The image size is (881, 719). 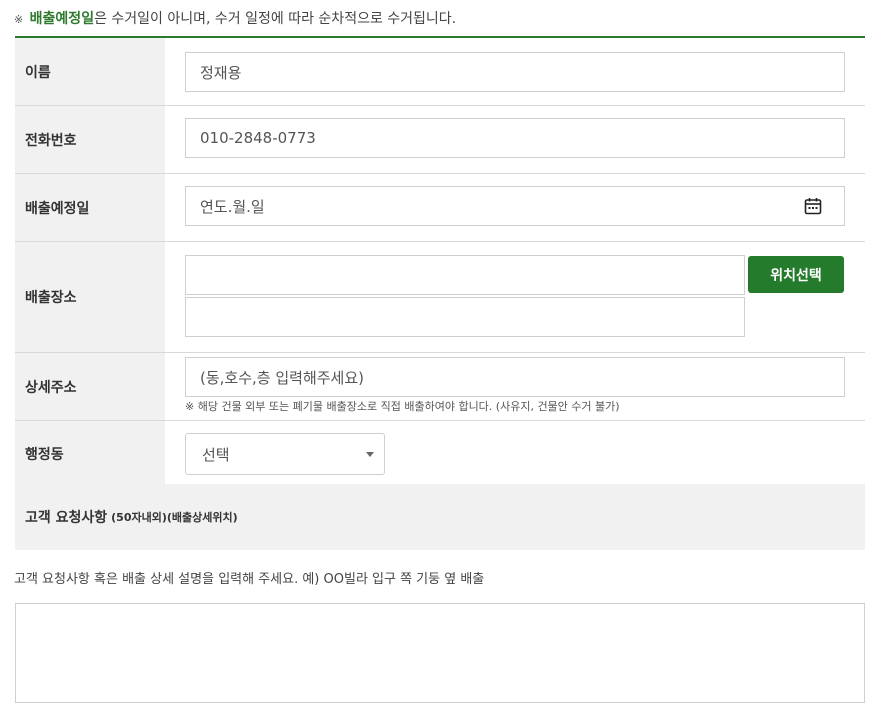 What do you see at coordinates (66, 518) in the screenshot?
I see `request-title: 고객 요청사항` at bounding box center [66, 518].